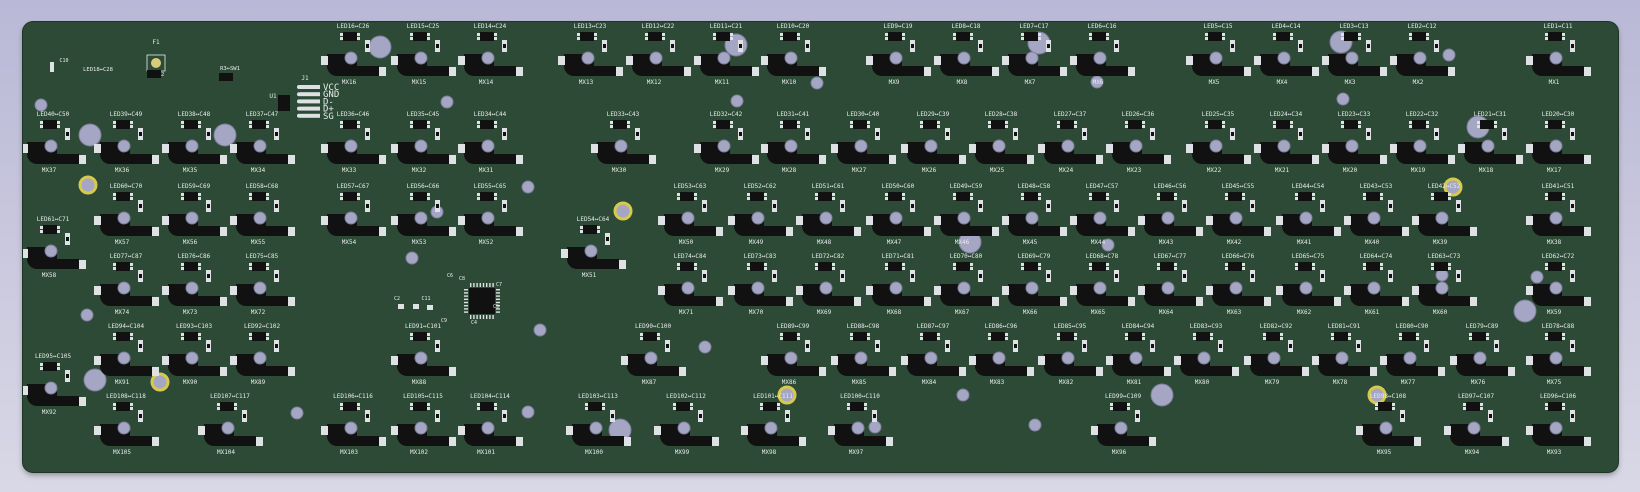 The width and height of the screenshot is (1640, 492). I want to click on led-label: LED106↔C116, so click(353, 396).